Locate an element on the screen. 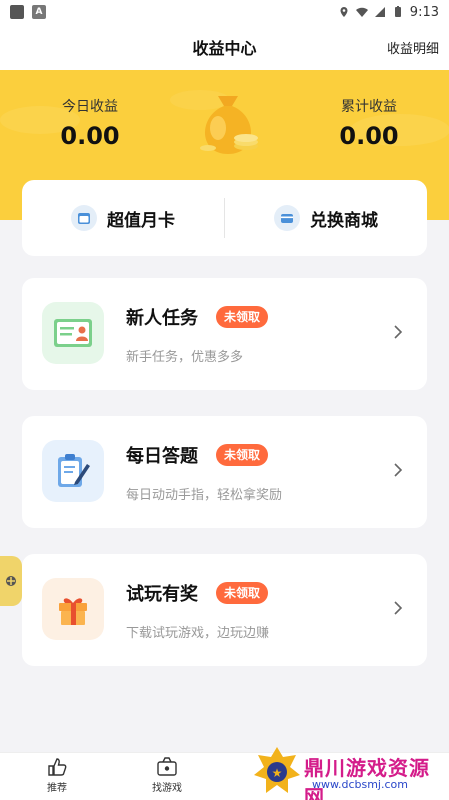 The height and width of the screenshot is (800, 449). watermark-url: www.dcbsmj.com is located at coordinates (360, 784).